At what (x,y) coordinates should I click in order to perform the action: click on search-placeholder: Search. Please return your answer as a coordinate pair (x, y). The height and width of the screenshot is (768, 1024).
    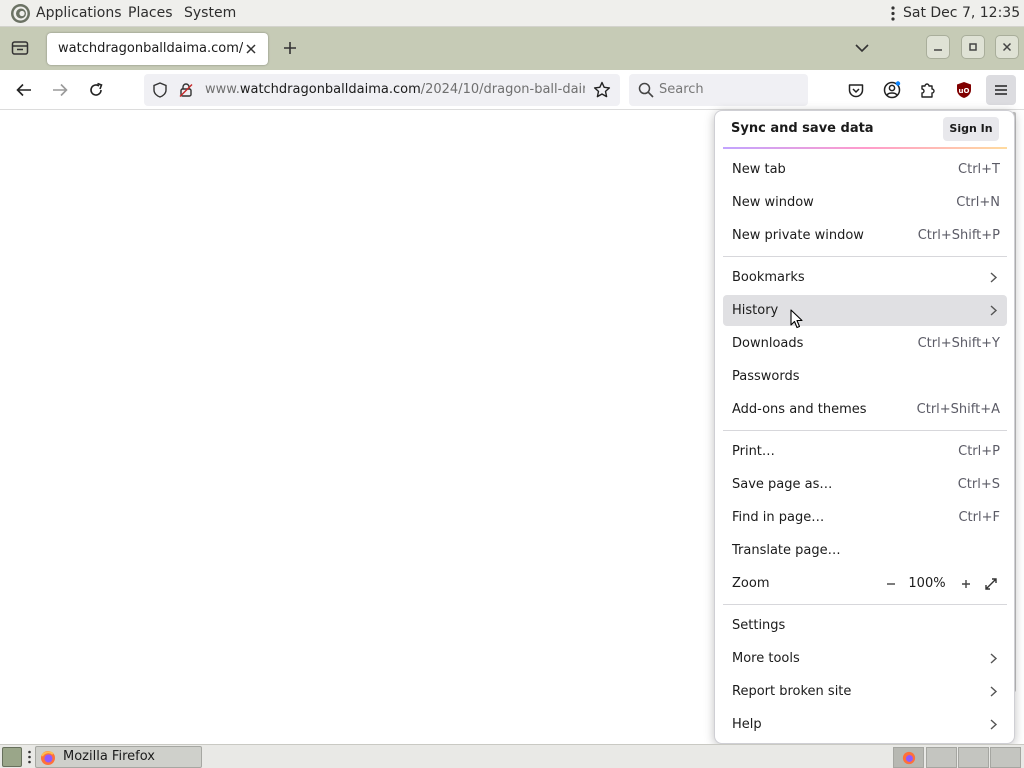
    Looking at the image, I should click on (681, 89).